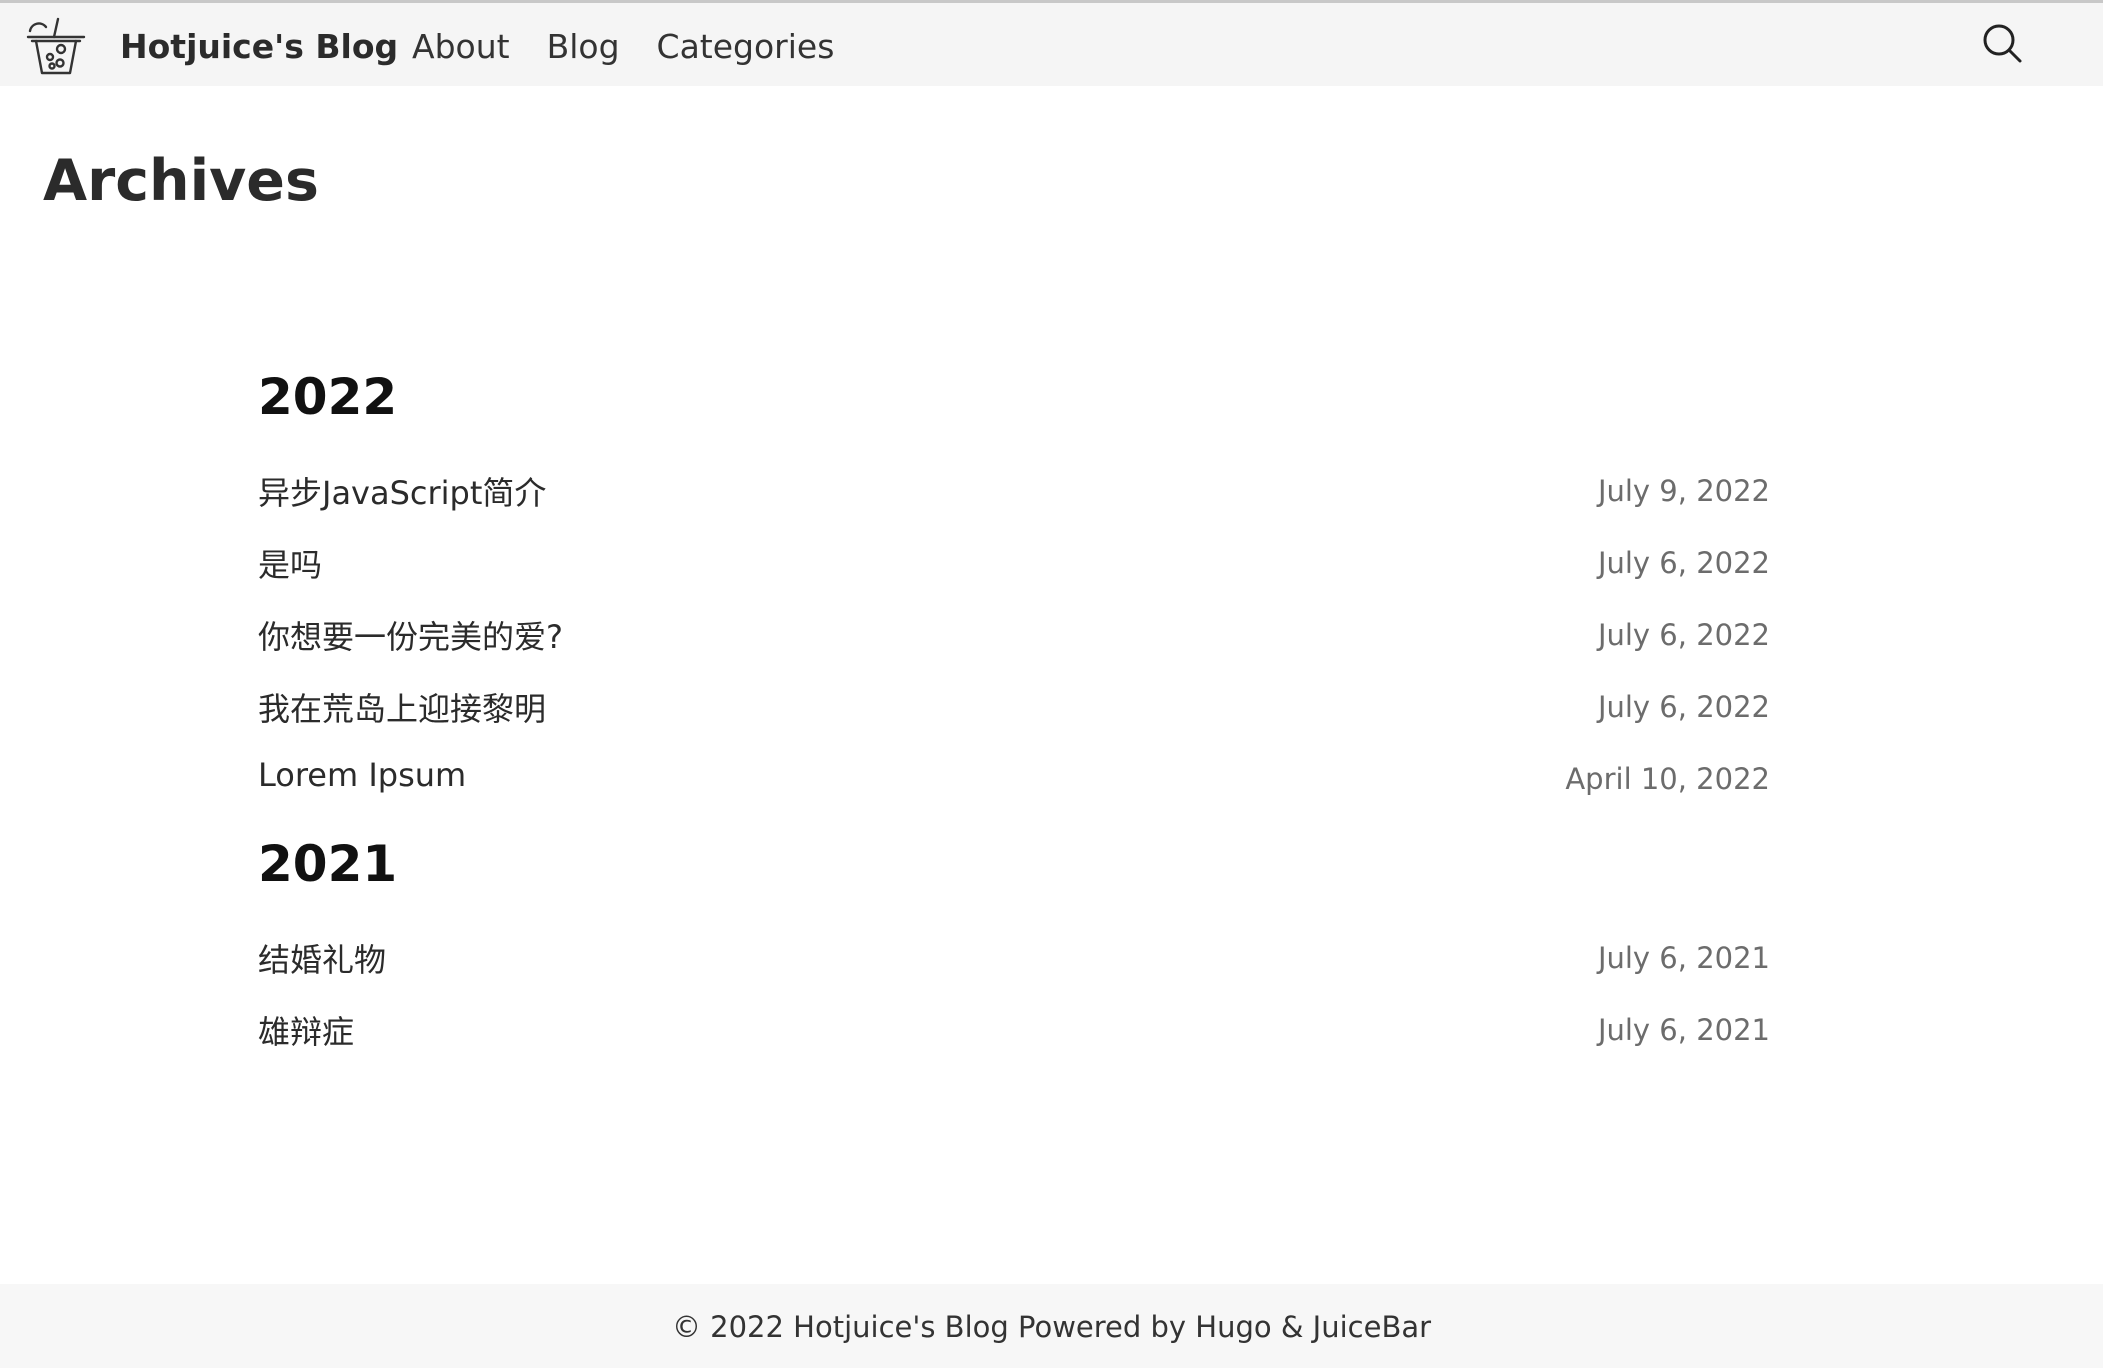 Image resolution: width=2103 pixels, height=1368 pixels. What do you see at coordinates (362, 775) in the screenshot?
I see `post-title-link: Lorem Ipsum` at bounding box center [362, 775].